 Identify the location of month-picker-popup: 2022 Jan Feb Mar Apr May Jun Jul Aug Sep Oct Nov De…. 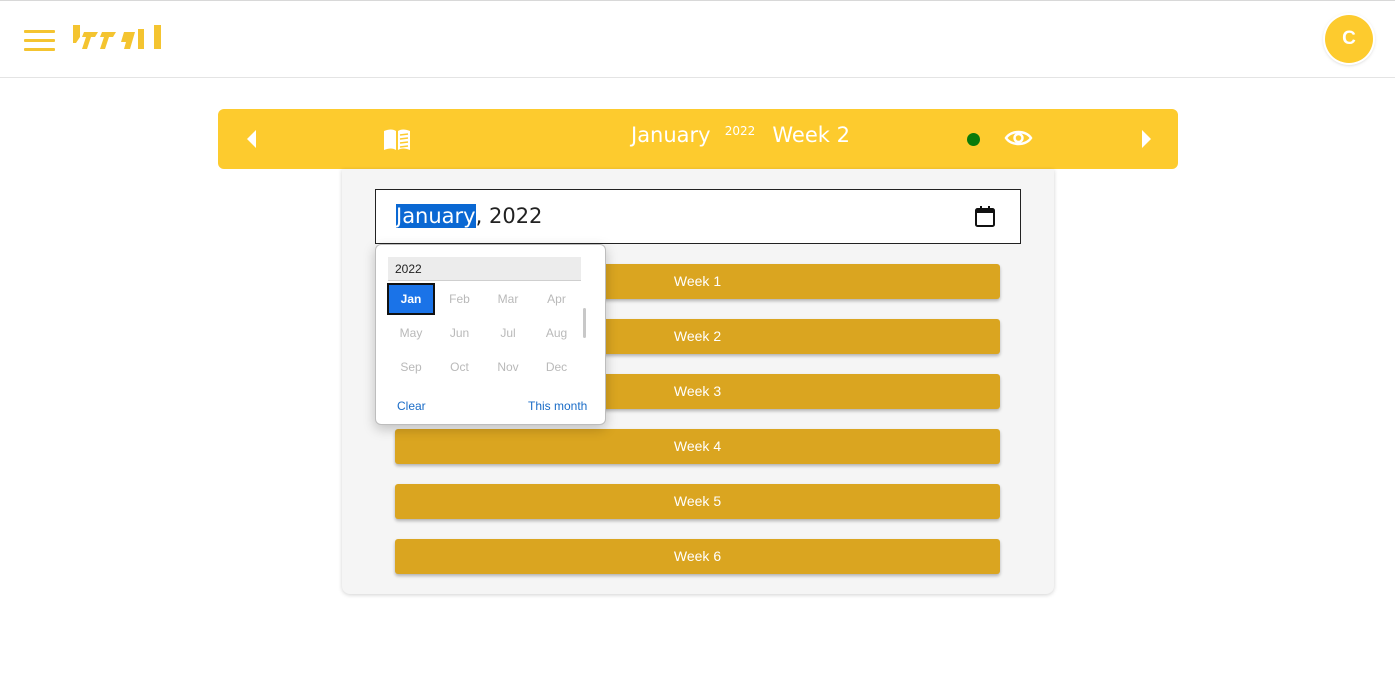
(490, 334).